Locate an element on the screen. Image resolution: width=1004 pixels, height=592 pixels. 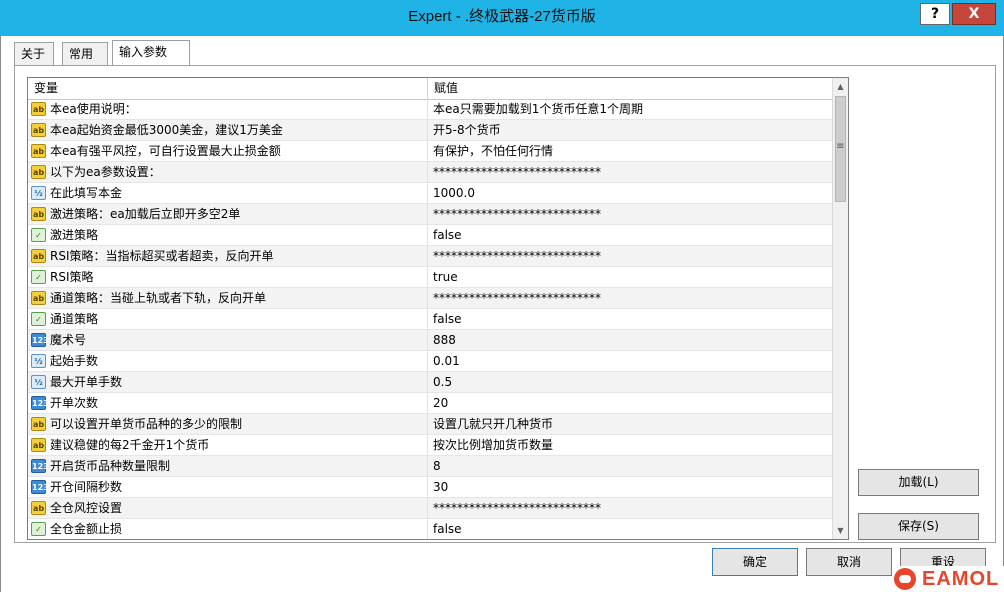
table-row: ab 以下为ea参数设置： **************************** is located at coordinates (430, 172).